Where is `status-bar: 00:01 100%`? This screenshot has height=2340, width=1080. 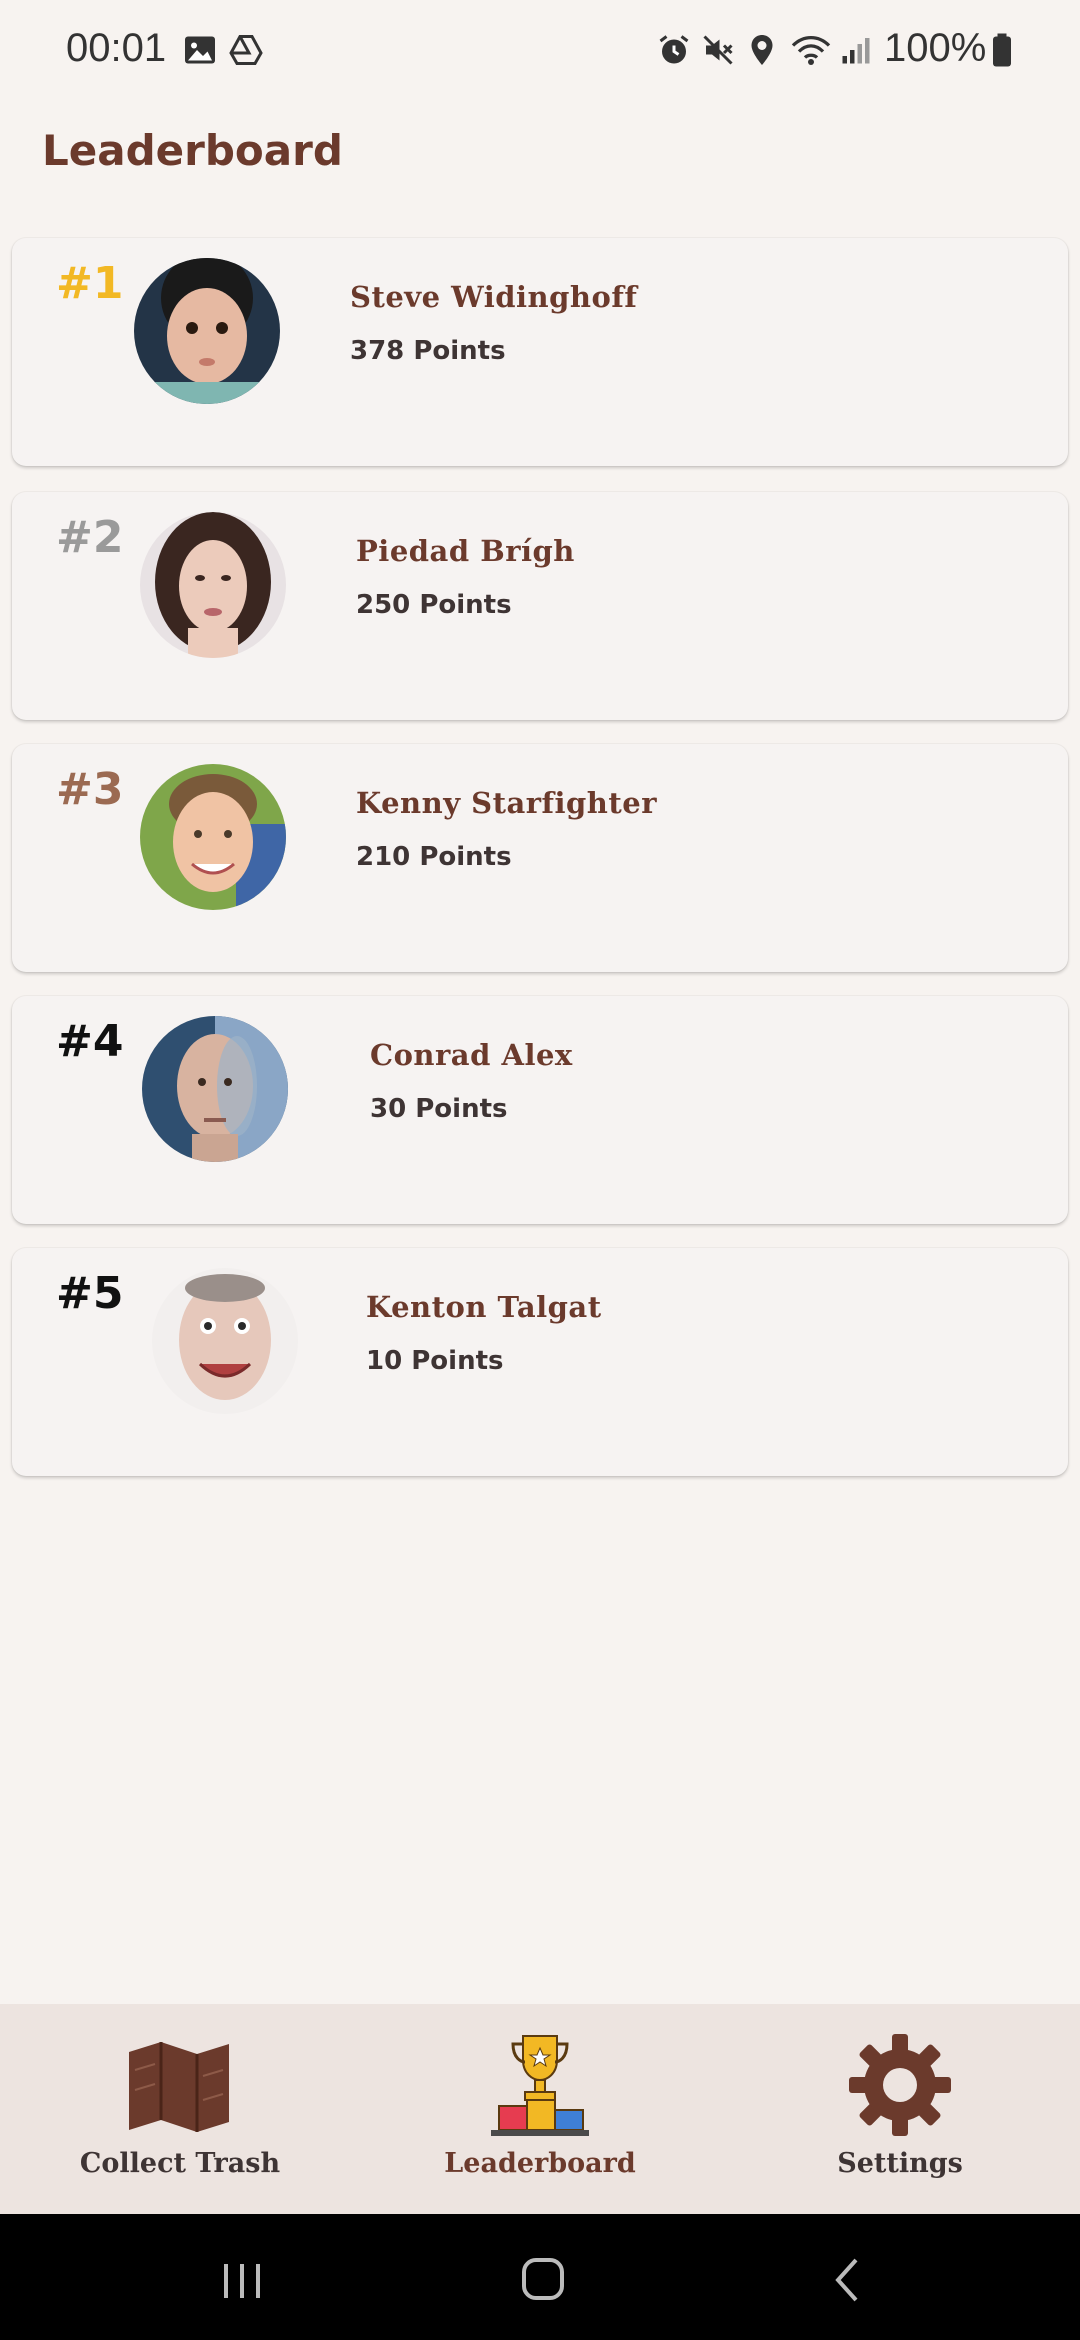
status-bar: 00:01 100% is located at coordinates (540, 50).